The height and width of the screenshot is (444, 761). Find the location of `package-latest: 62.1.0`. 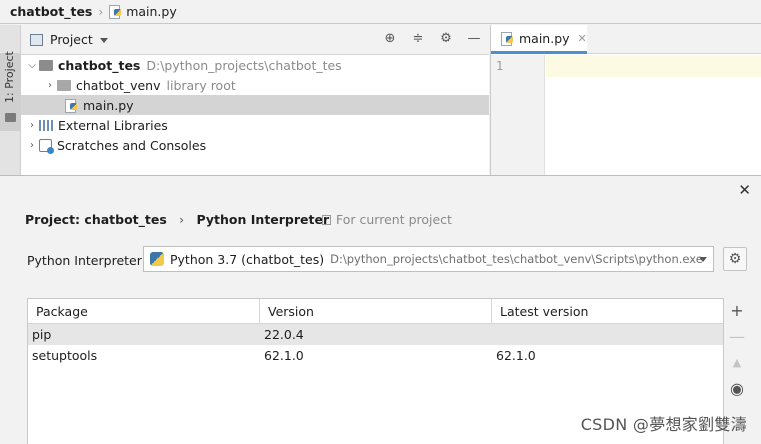

package-latest: 62.1.0 is located at coordinates (516, 355).